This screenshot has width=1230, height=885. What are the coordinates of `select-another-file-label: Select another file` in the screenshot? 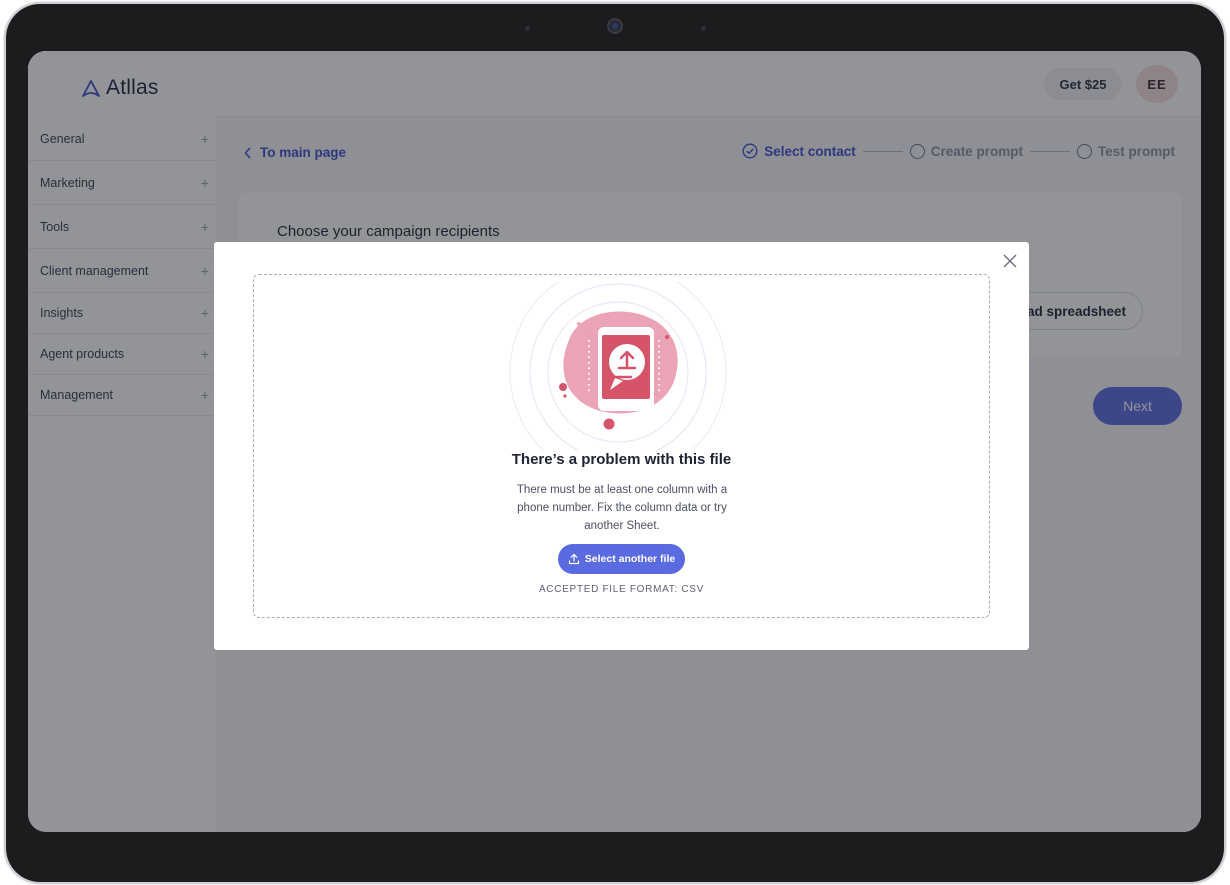 It's located at (630, 559).